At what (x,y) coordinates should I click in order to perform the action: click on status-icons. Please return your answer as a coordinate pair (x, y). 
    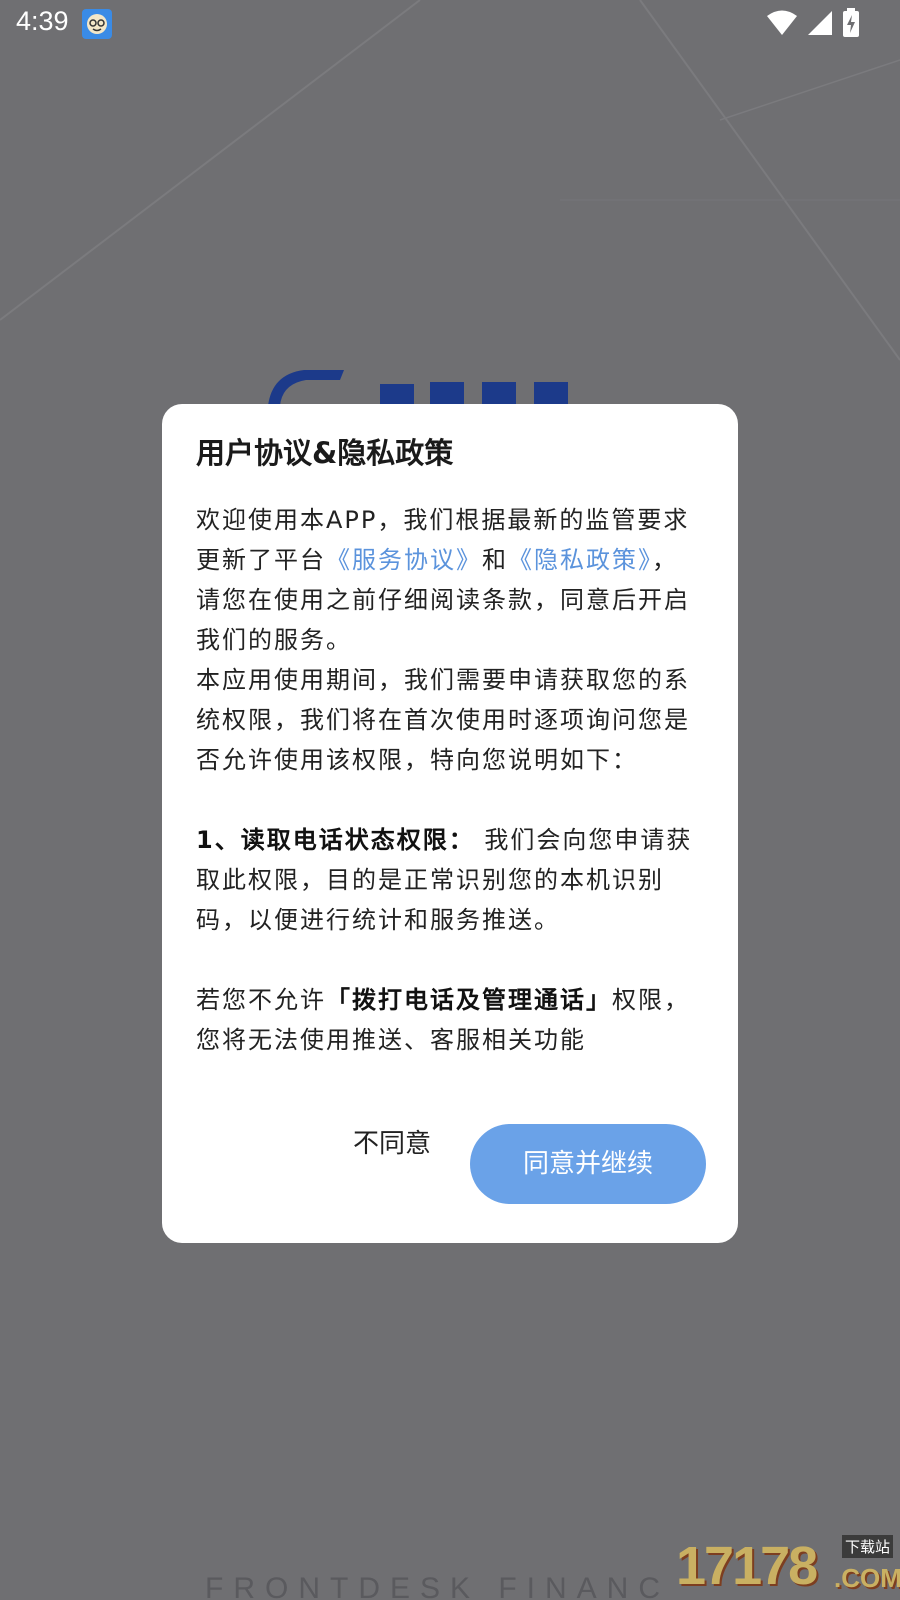
    Looking at the image, I should click on (813, 25).